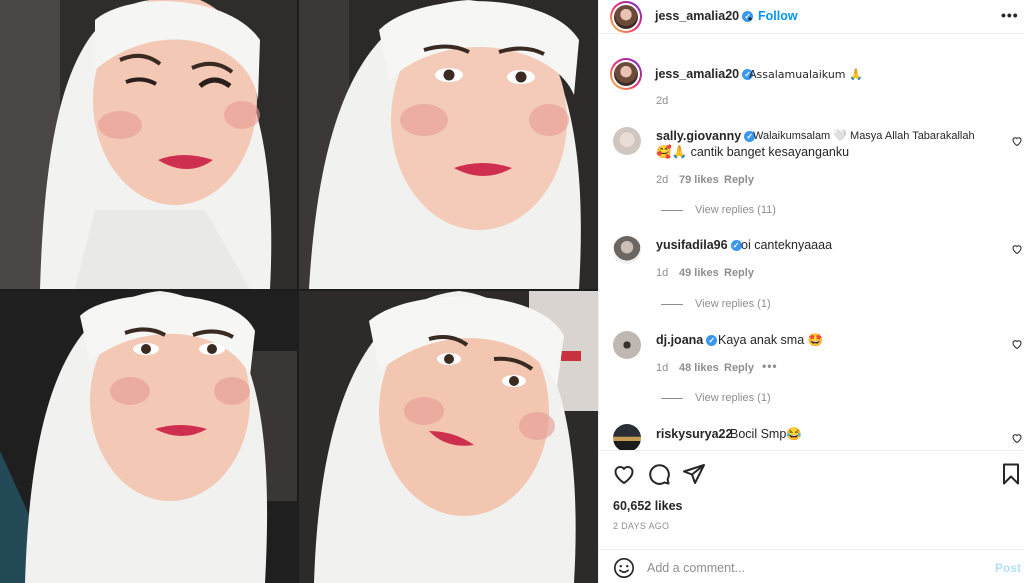 This screenshot has height=583, width=1024. I want to click on comment-likes: 49 likes, so click(699, 273).